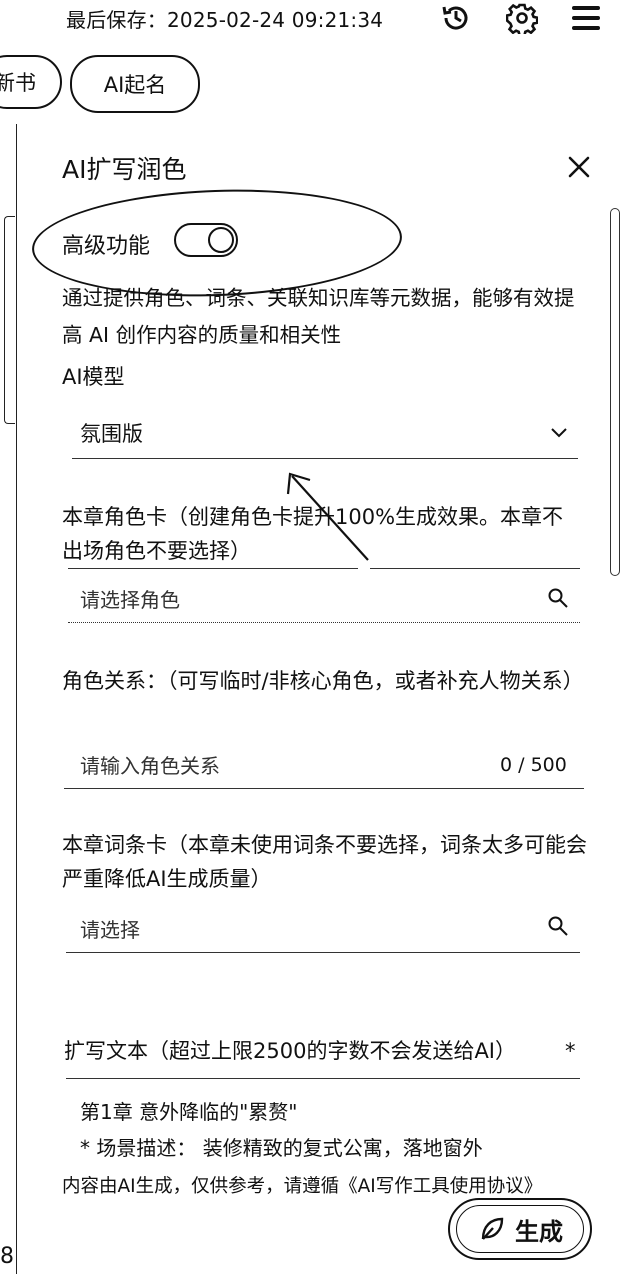 The width and height of the screenshot is (628, 1280). Describe the element at coordinates (225, 20) in the screenshot. I see `last-saved-status: 最后保存：2025-02-24 09:21:34` at that location.